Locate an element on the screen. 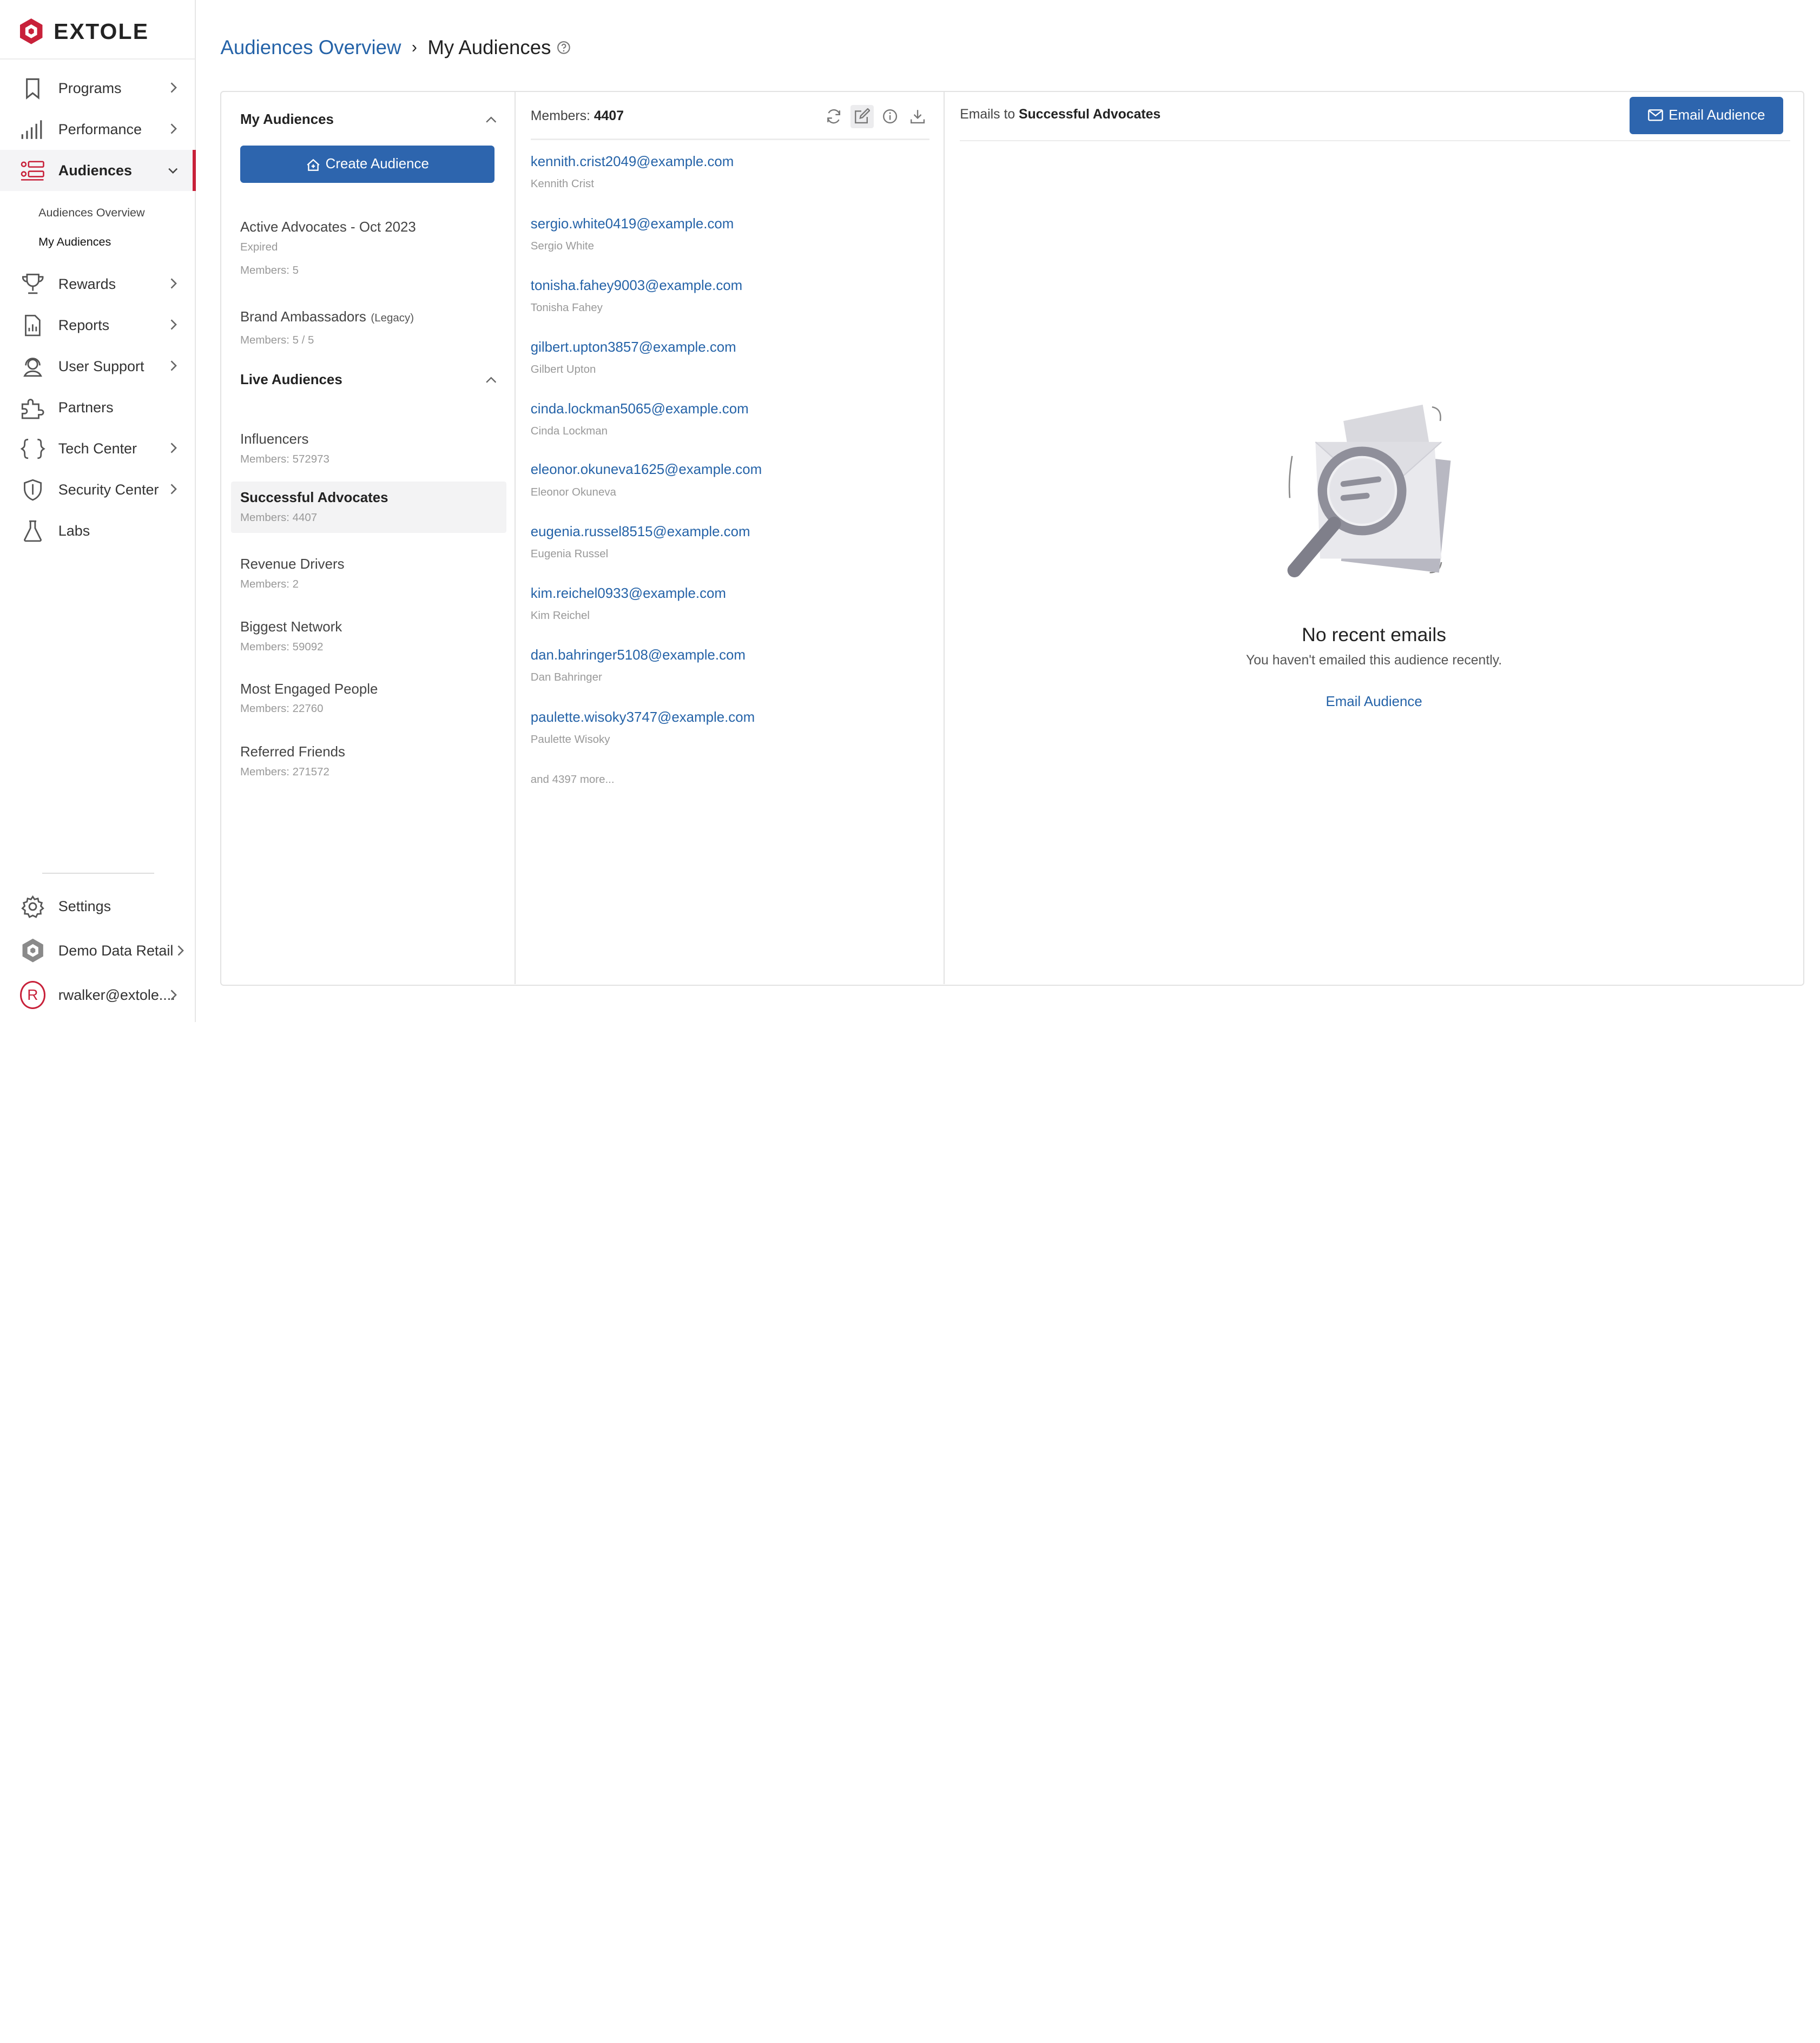 The width and height of the screenshot is (1820, 2043). email-audience-label: Email Audience is located at coordinates (1717, 115).